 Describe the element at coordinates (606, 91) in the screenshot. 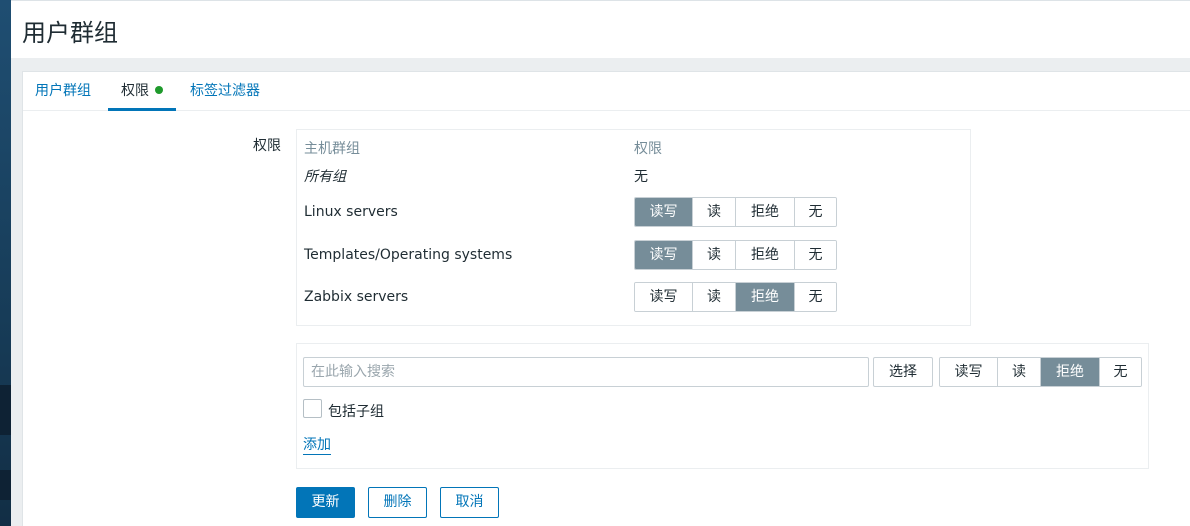

I see `tab-bar: 用户群组 权限 标签过滤器` at that location.